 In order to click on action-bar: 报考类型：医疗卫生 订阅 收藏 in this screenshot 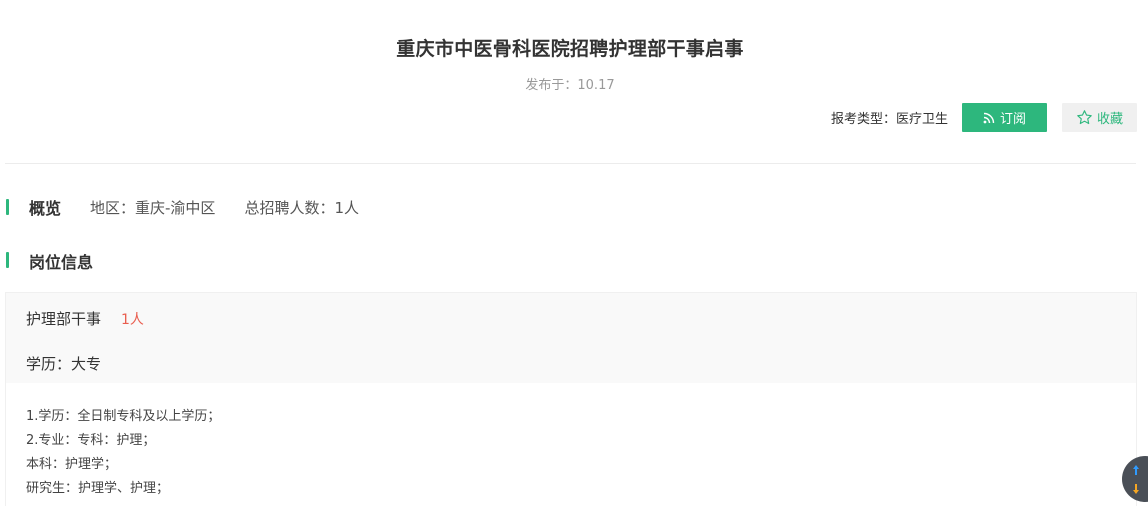, I will do `click(984, 117)`.